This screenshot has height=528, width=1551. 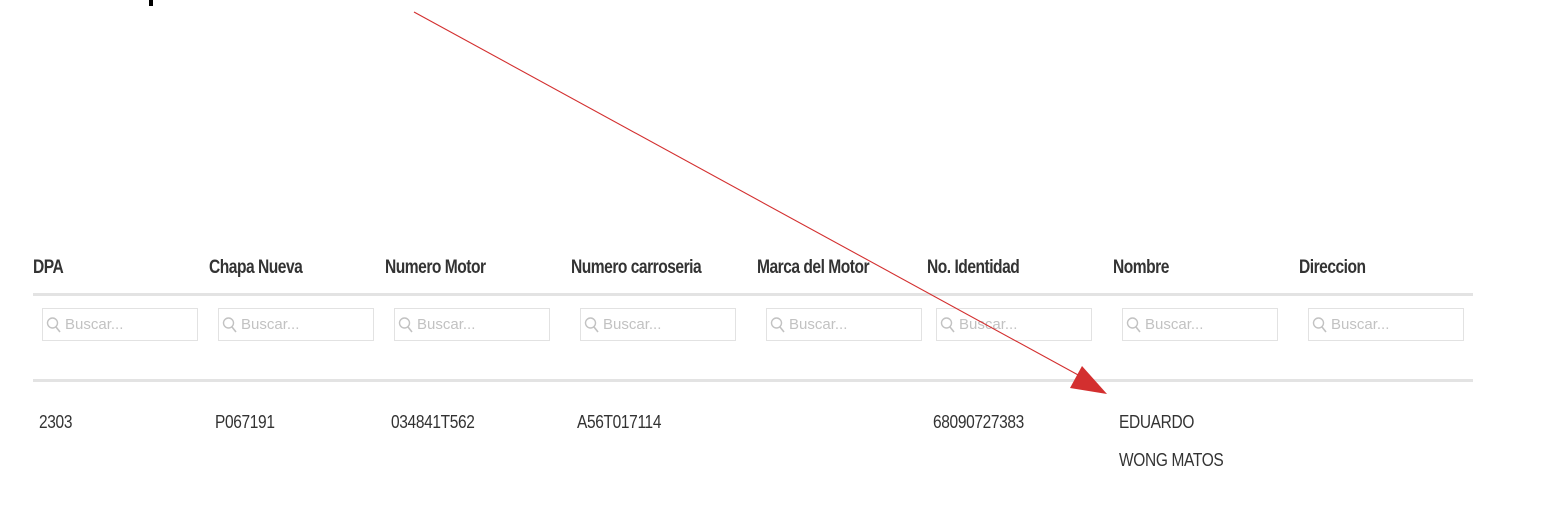 I want to click on column-header-numero-carroseria: Numero carroseria, so click(x=647, y=265).